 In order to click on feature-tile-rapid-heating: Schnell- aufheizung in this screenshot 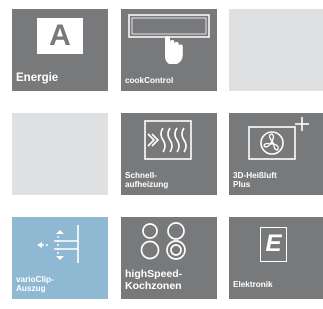, I will do `click(169, 154)`.